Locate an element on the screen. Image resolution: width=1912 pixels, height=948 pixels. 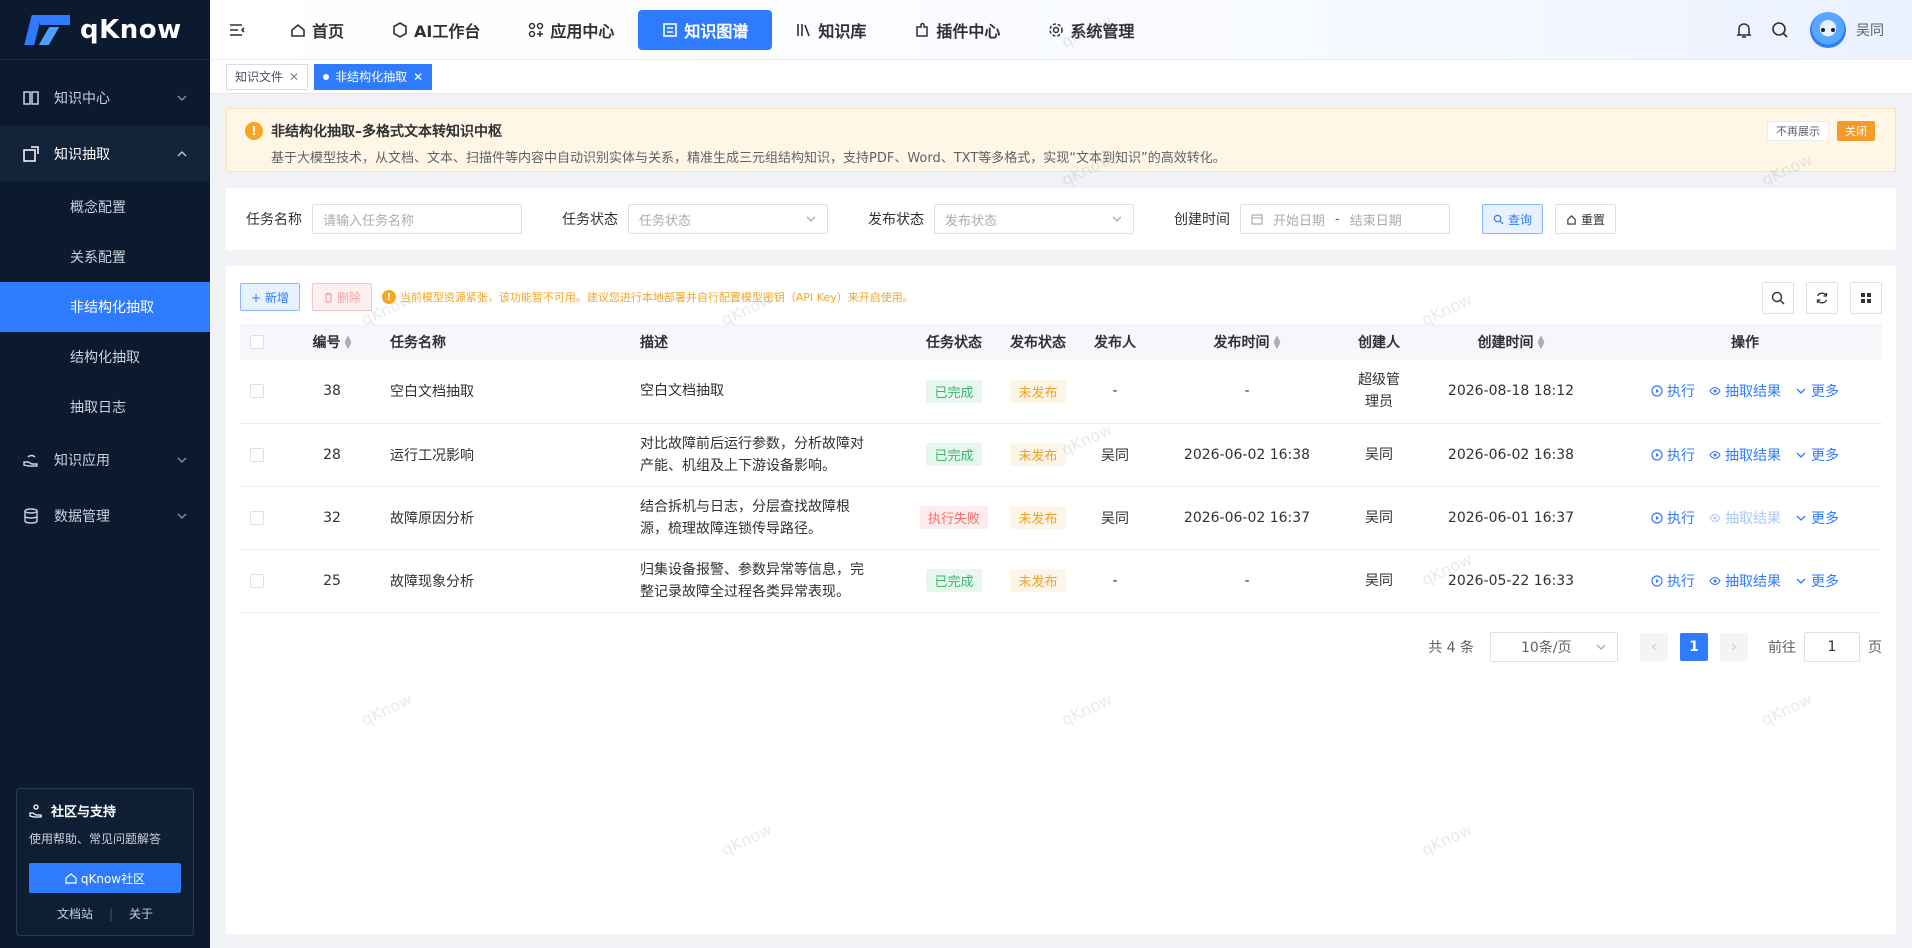
book-icon is located at coordinates (31, 98).